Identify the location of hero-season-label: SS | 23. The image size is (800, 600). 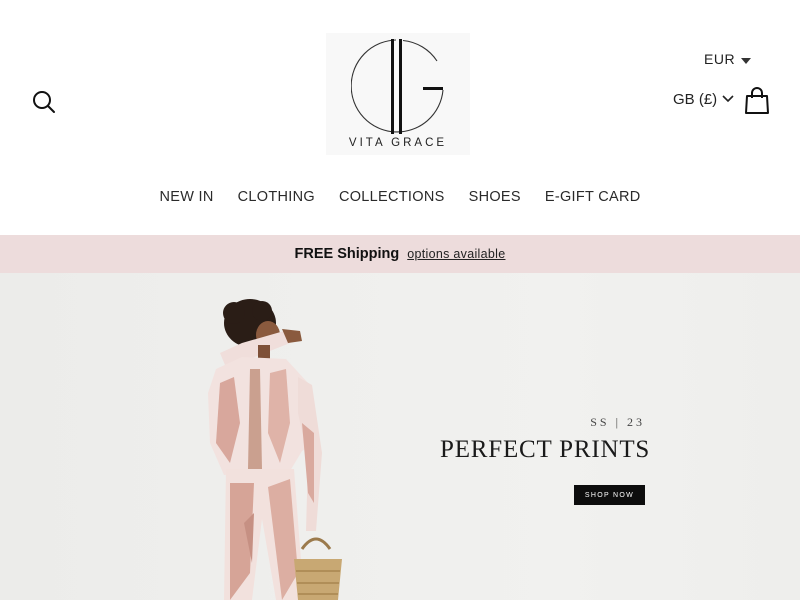
(617, 422).